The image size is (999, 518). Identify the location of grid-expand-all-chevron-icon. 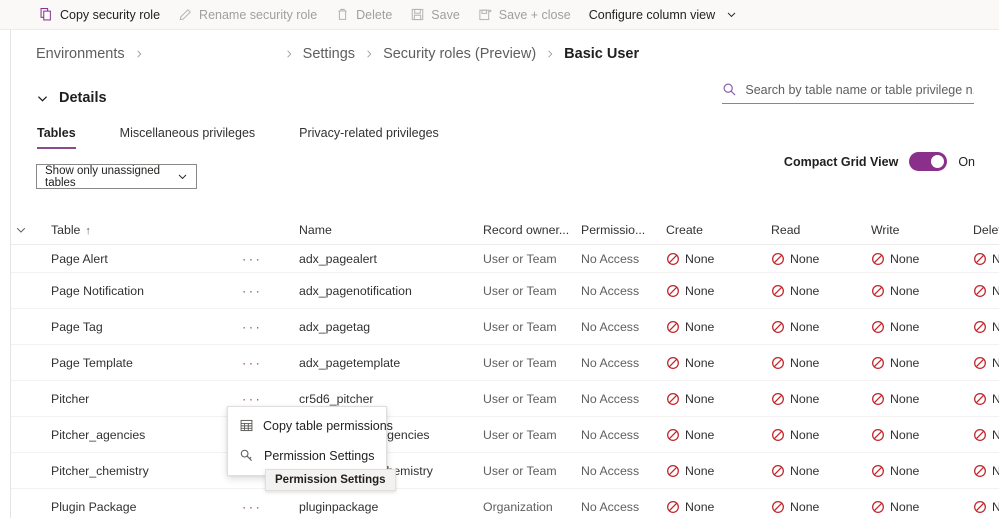
(21, 230).